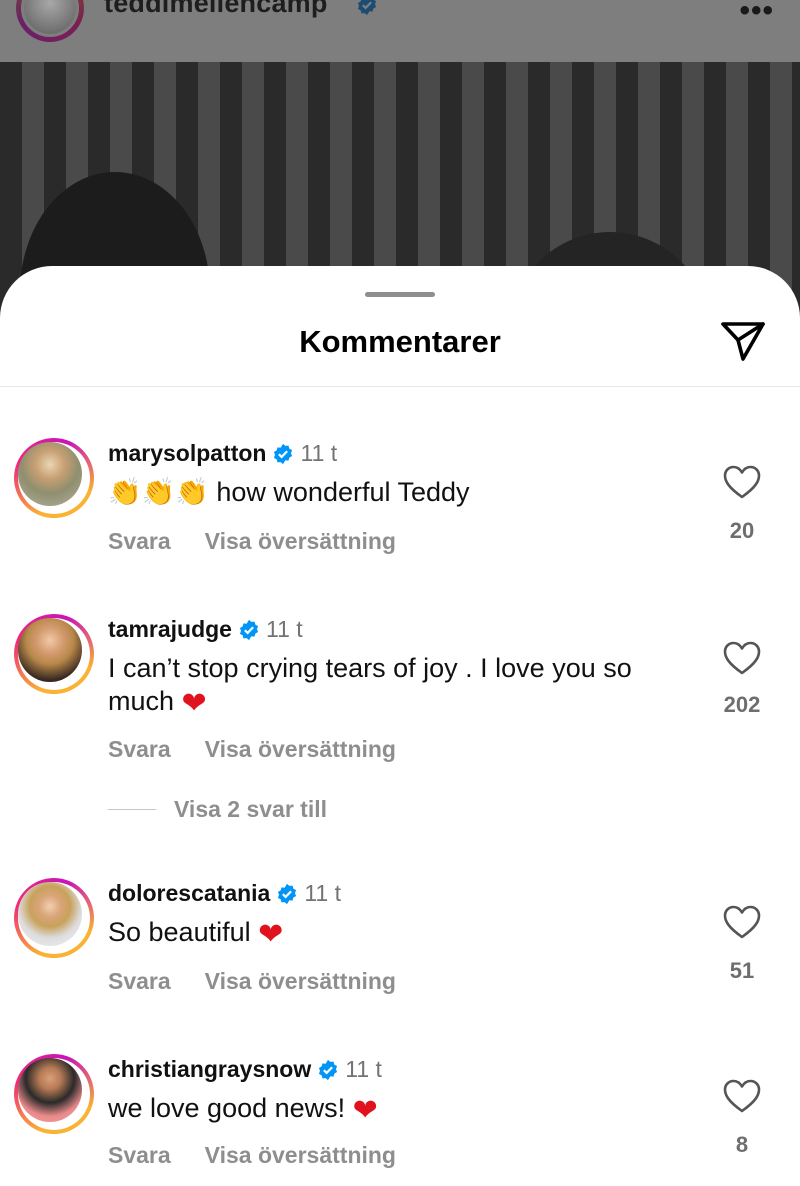 This screenshot has width=800, height=1186. What do you see at coordinates (756, 14) in the screenshot?
I see `more-dots-icon: •••` at bounding box center [756, 14].